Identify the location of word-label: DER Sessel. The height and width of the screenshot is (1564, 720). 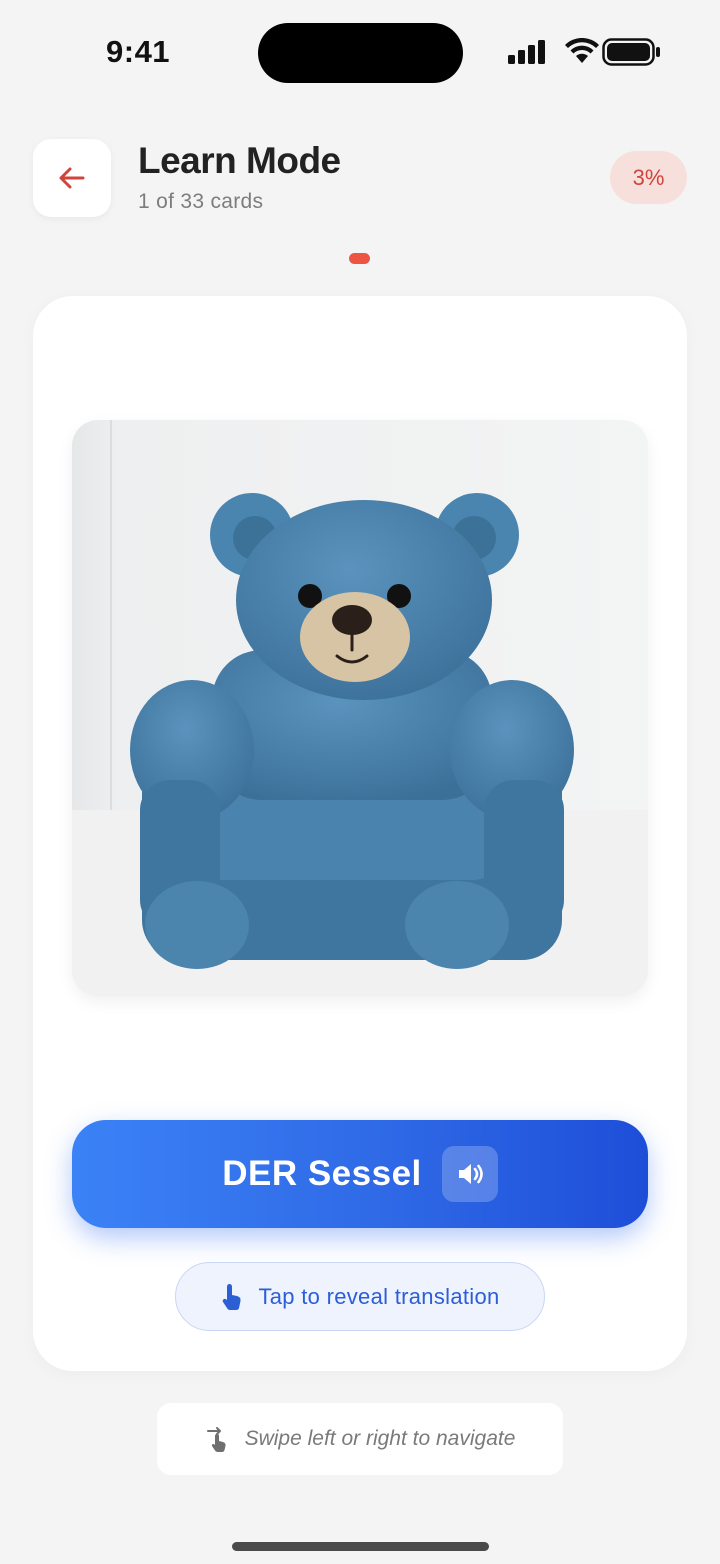
(322, 1173).